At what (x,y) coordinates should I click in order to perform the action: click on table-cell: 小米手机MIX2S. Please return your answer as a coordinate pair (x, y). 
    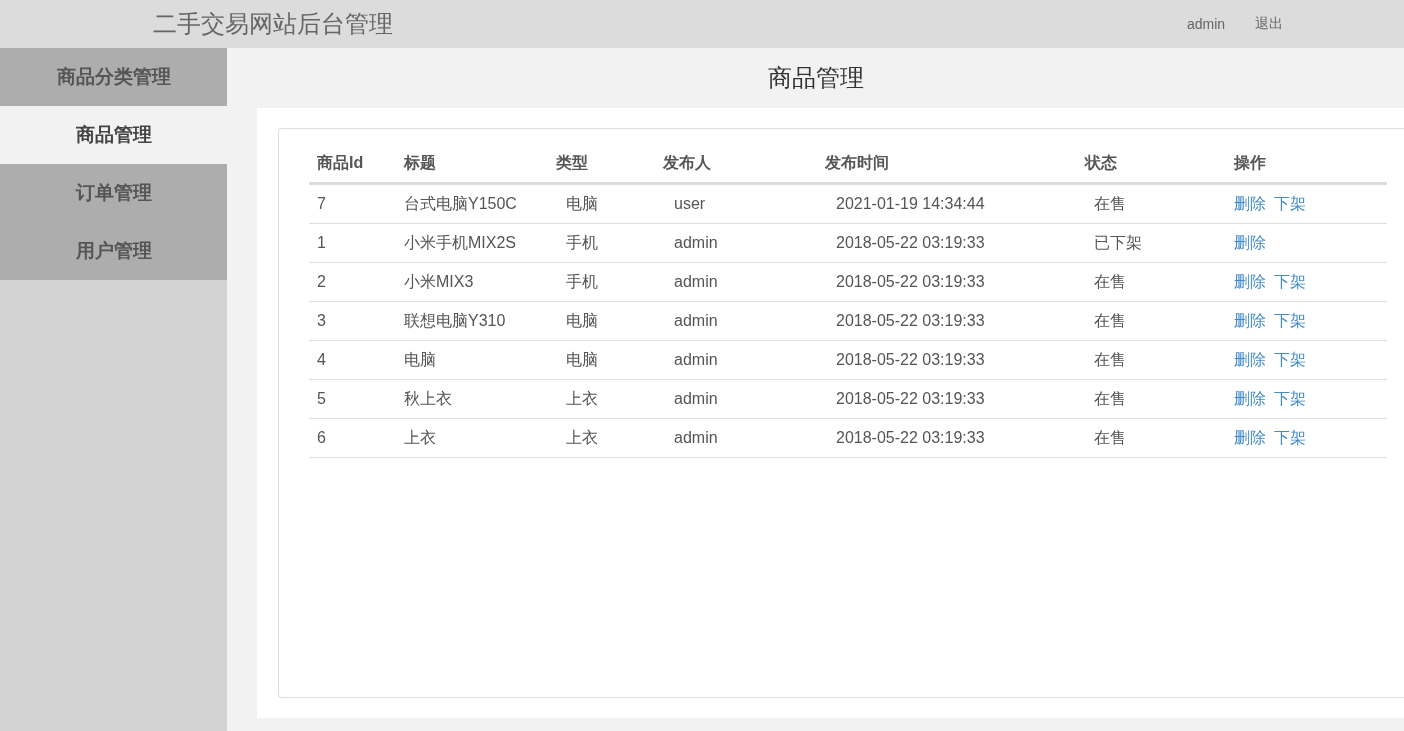
    Looking at the image, I should click on (472, 243).